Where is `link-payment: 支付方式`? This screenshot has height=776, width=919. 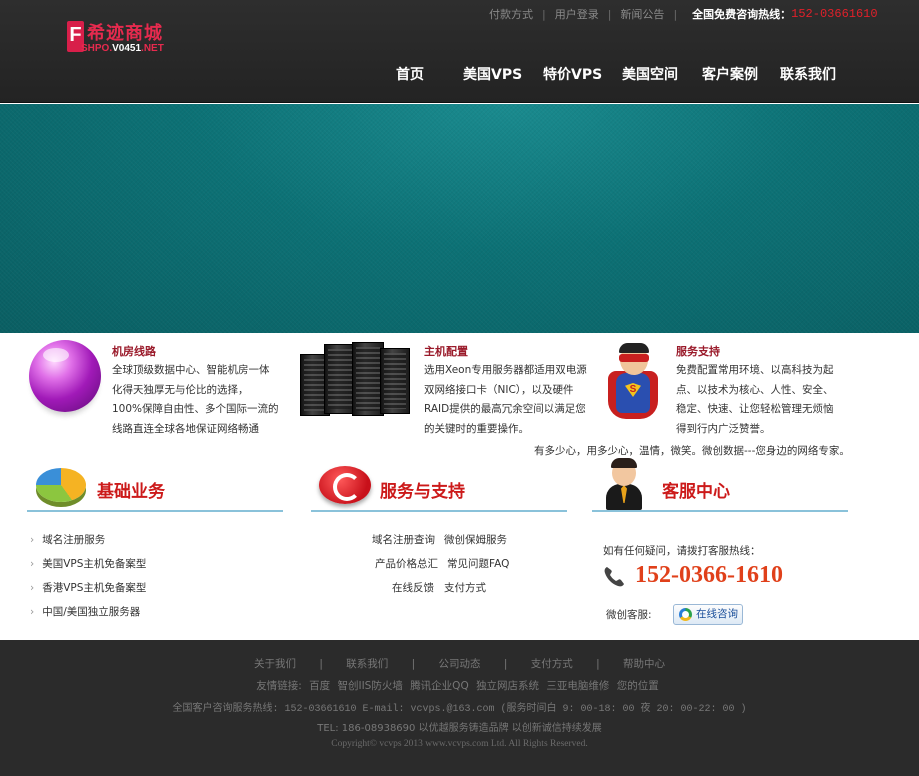 link-payment: 支付方式 is located at coordinates (465, 587).